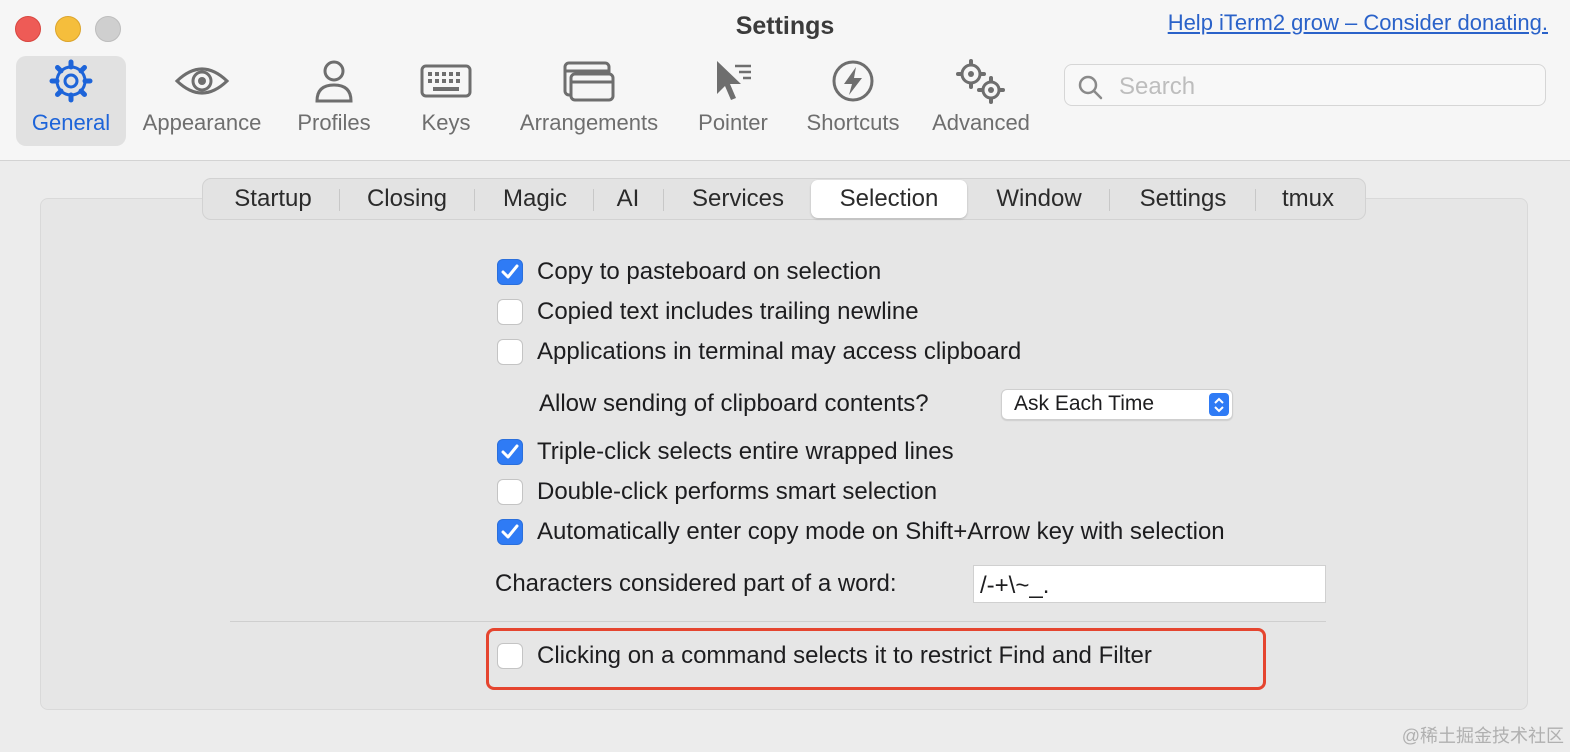 This screenshot has height=752, width=1570. Describe the element at coordinates (407, 199) in the screenshot. I see `tab-closing: Closing` at that location.